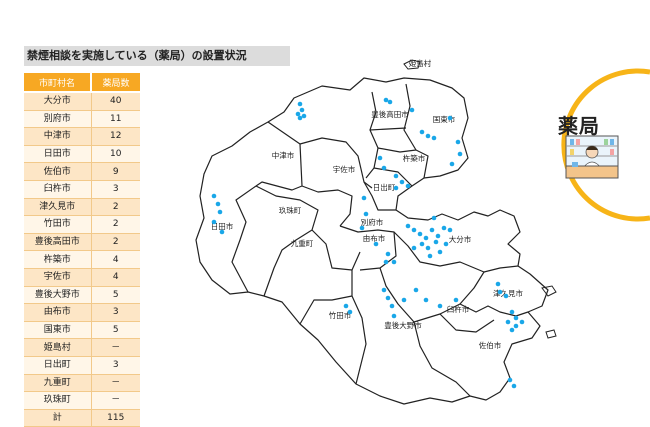 The height and width of the screenshot is (427, 650). What do you see at coordinates (579, 126) in the screenshot?
I see `badge-label: 薬局` at bounding box center [579, 126].